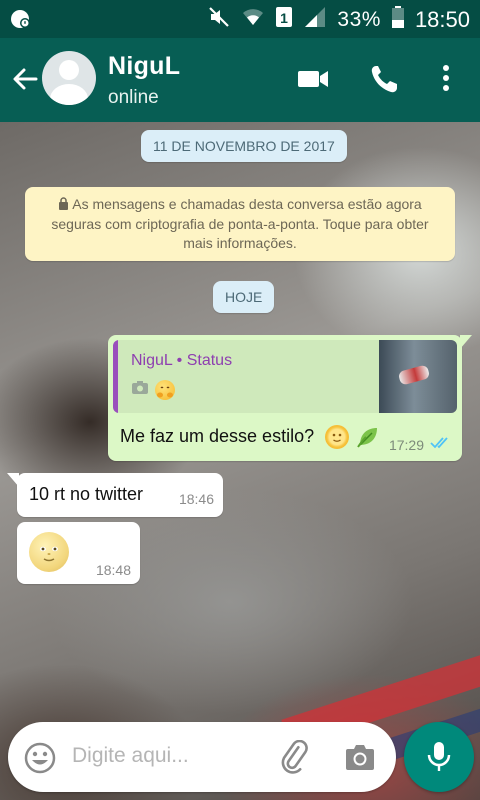 Image resolution: width=480 pixels, height=800 pixels. Describe the element at coordinates (165, 390) in the screenshot. I see `hugging-emoji-icon` at that location.